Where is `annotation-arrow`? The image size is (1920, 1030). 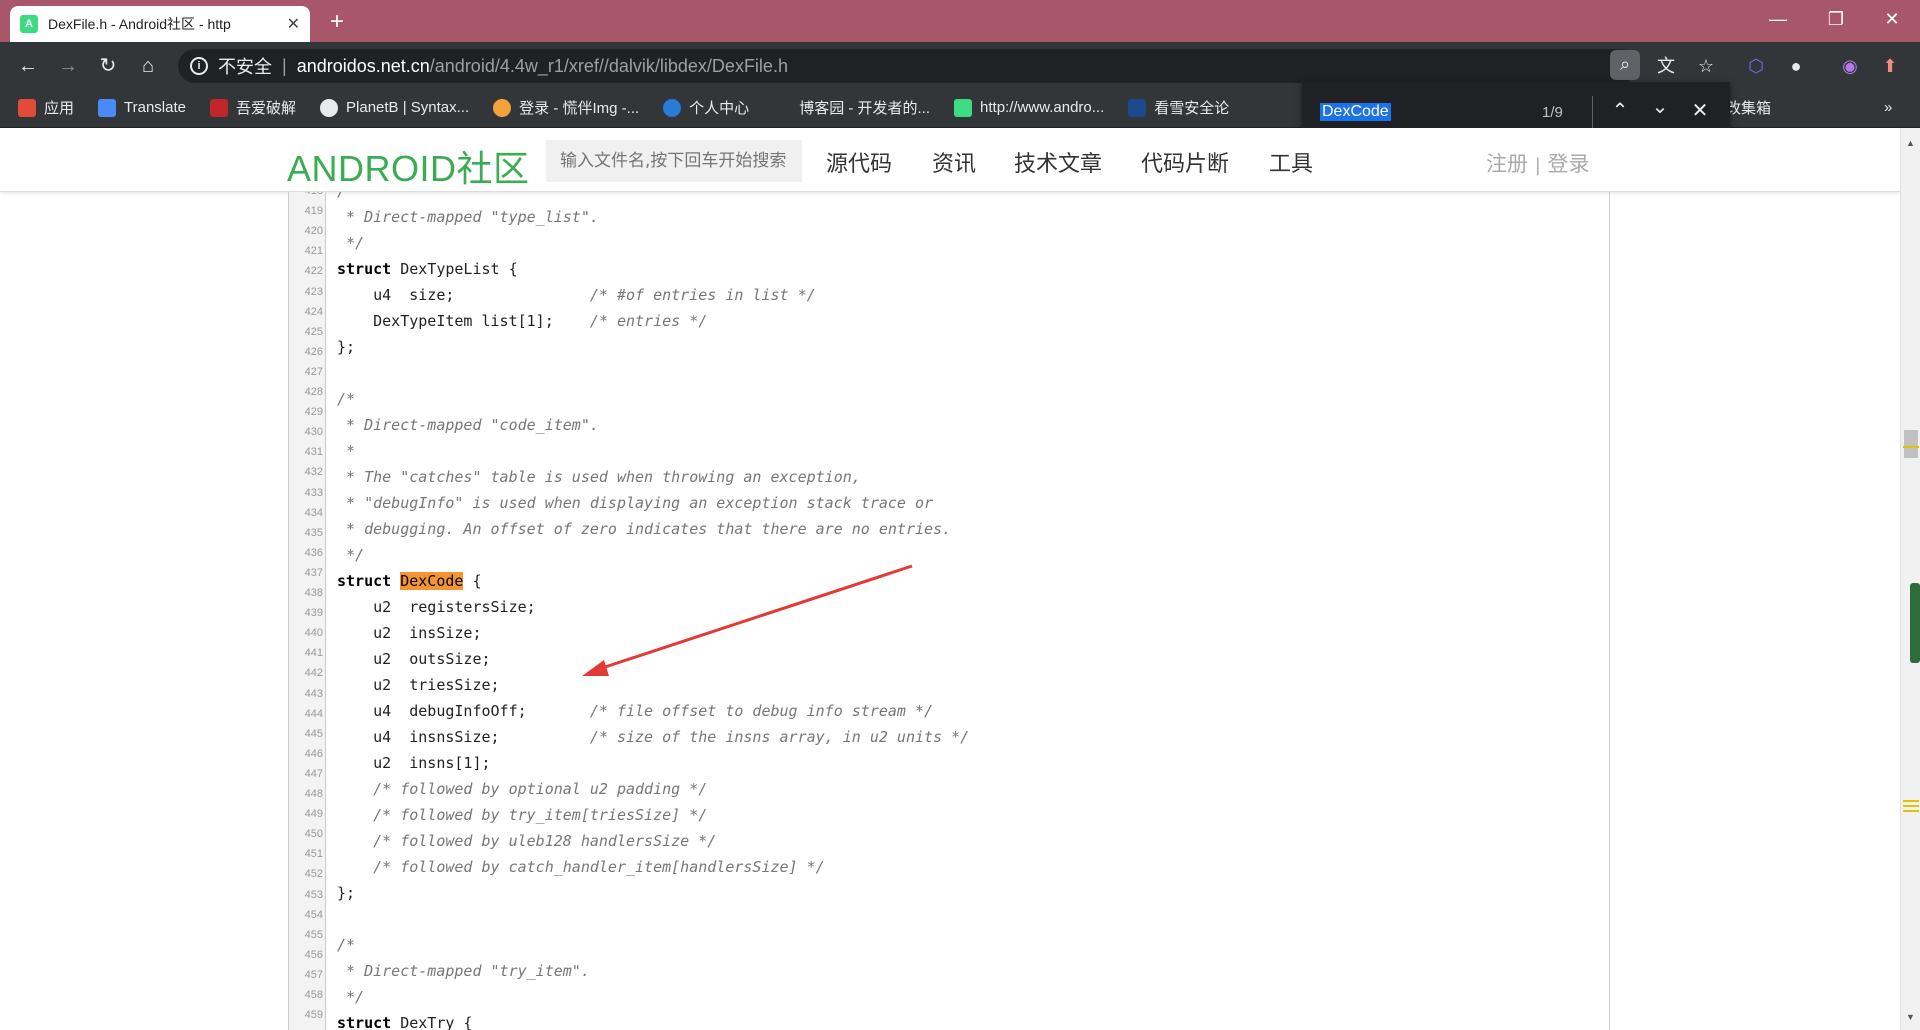
annotation-arrow is located at coordinates (747, 620).